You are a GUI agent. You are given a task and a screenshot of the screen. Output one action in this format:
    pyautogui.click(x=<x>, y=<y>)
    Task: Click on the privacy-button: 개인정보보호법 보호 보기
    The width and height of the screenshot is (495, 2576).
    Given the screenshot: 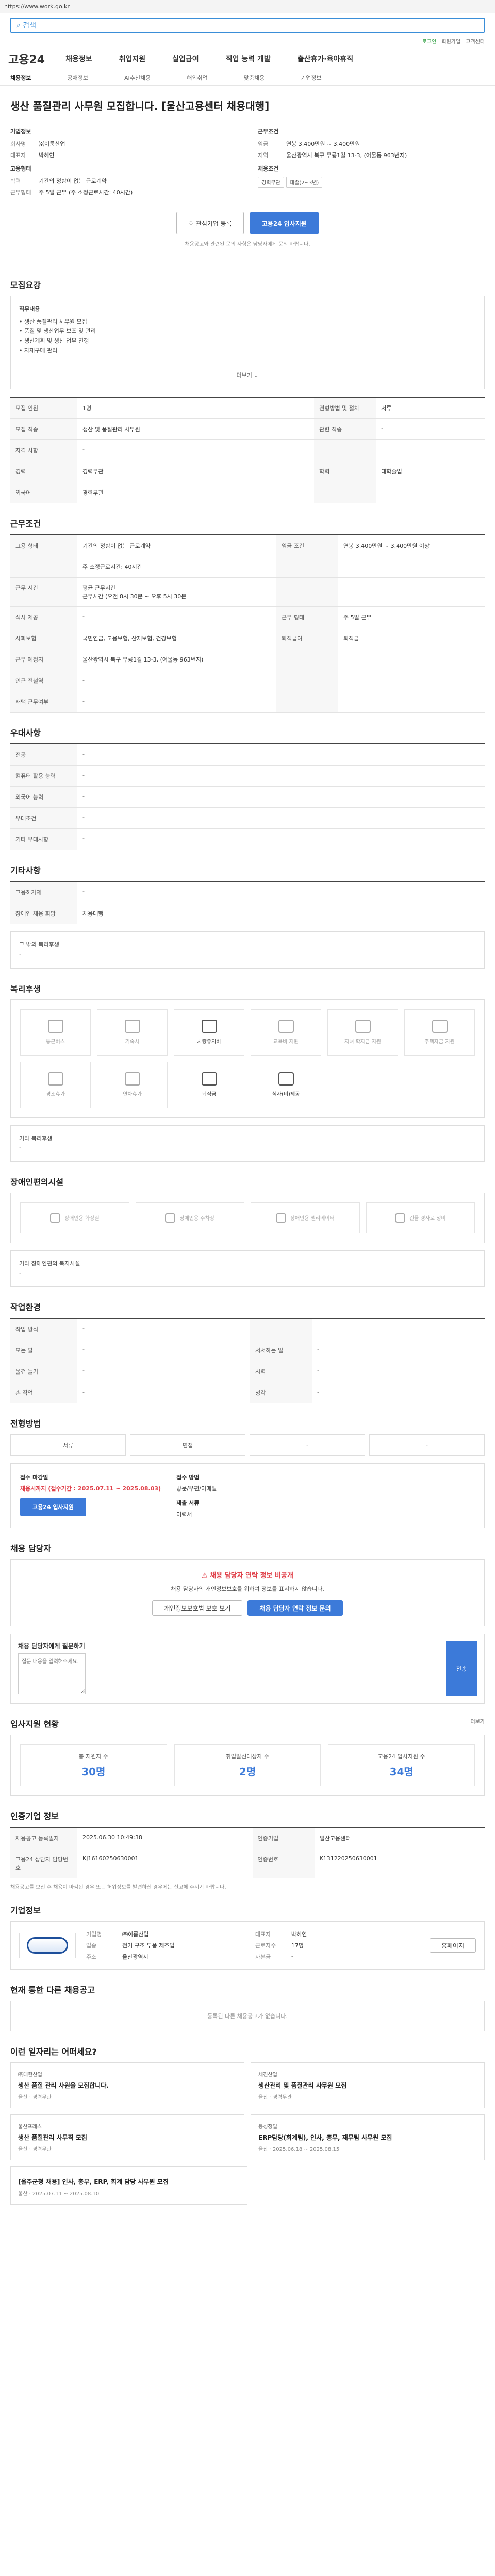 What is the action you would take?
    pyautogui.click(x=198, y=1608)
    